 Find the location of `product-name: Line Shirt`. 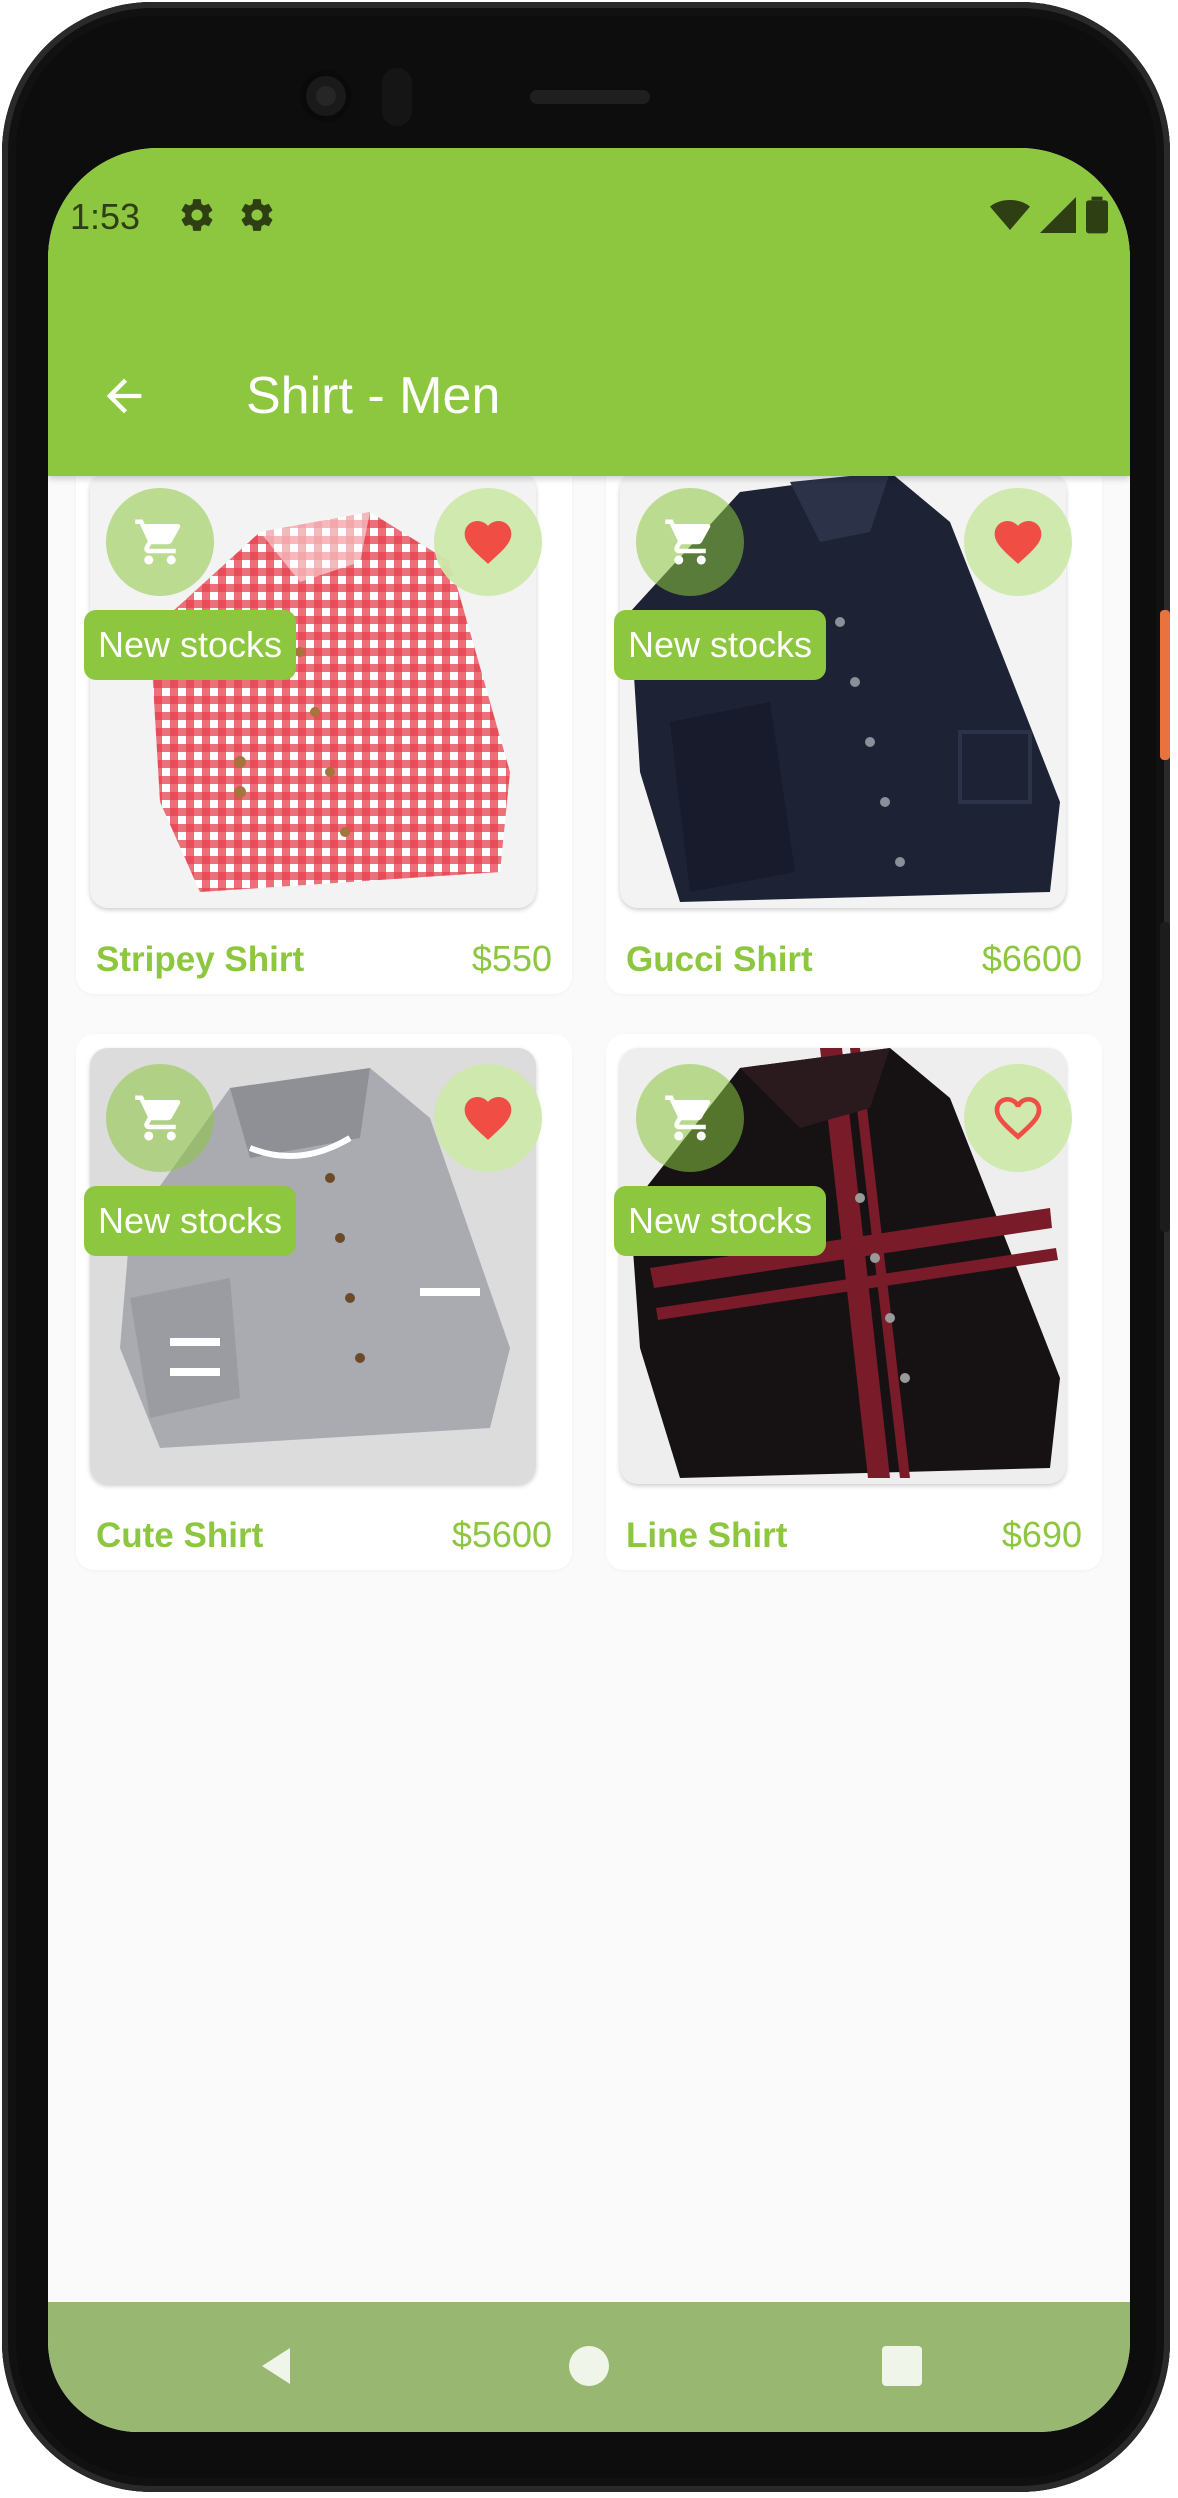

product-name: Line Shirt is located at coordinates (707, 1535).